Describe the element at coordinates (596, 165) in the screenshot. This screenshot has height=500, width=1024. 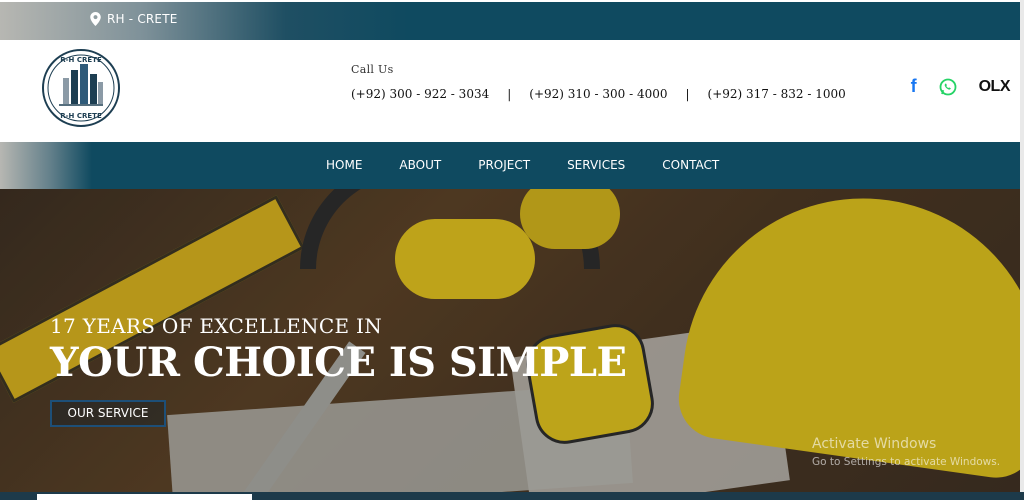
I see `nav-item-services: SERVICES` at that location.